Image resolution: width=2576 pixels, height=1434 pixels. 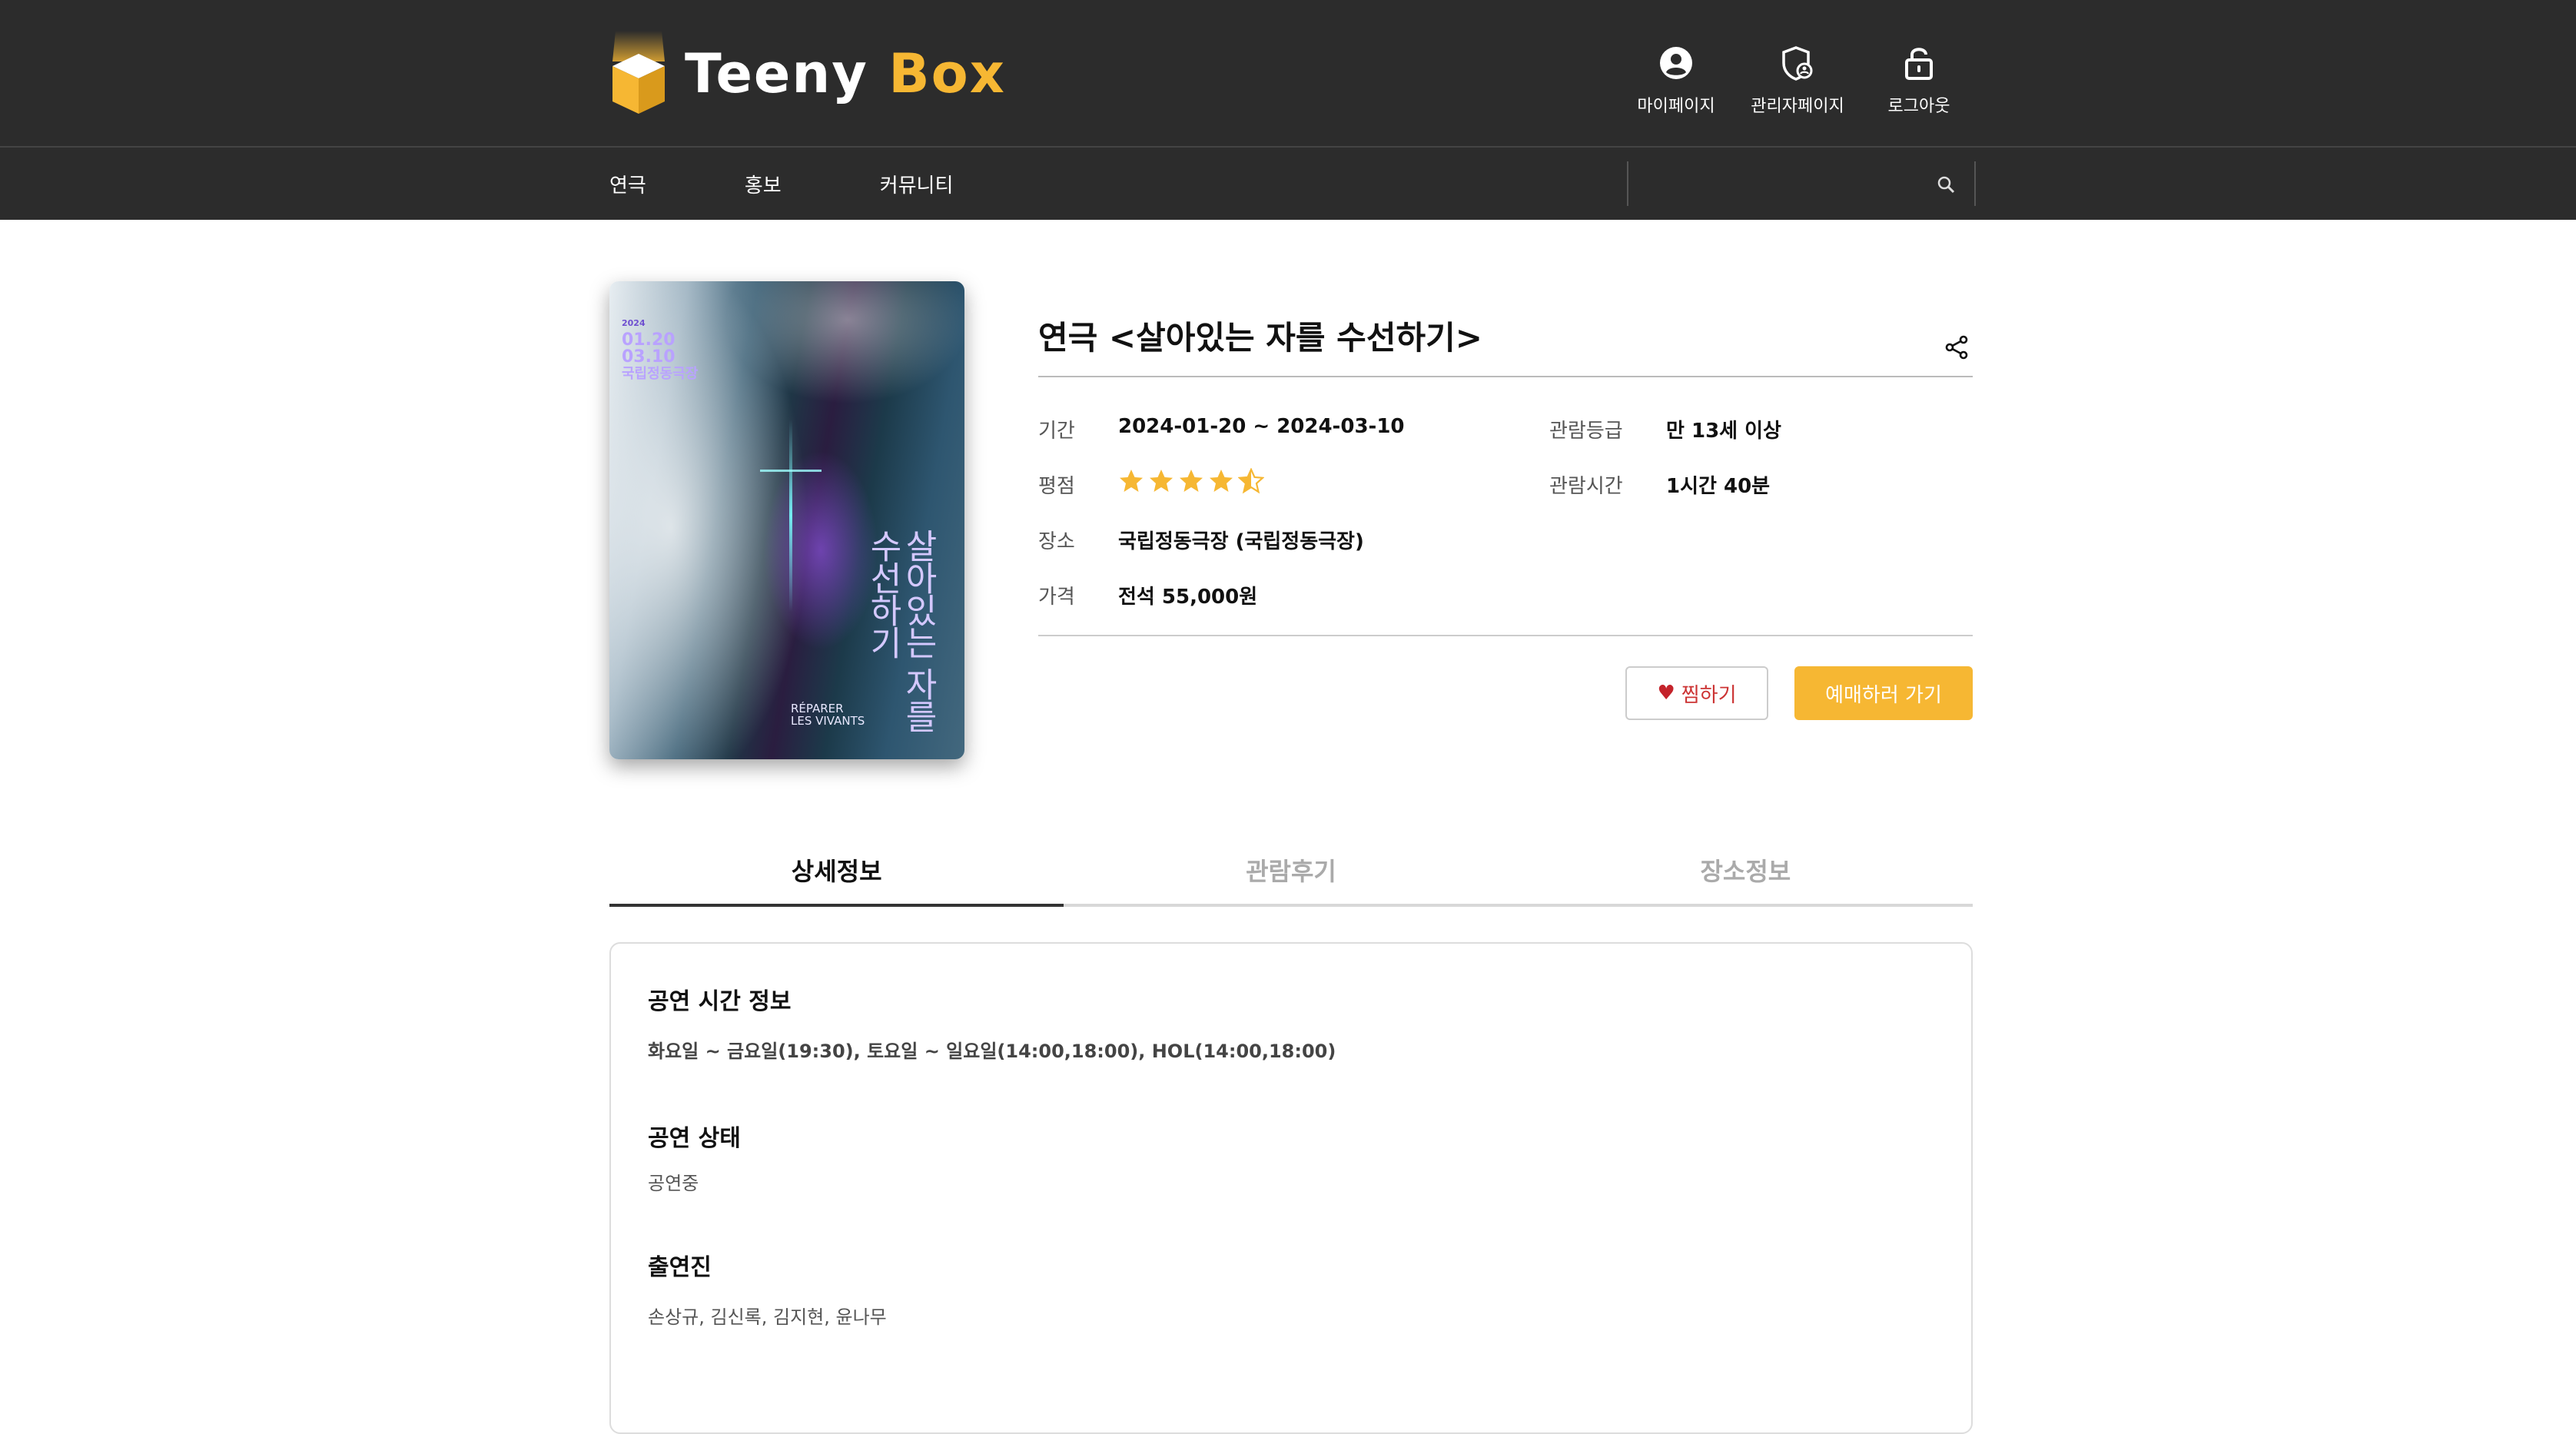 What do you see at coordinates (1288, 74) in the screenshot?
I see `top-header: Teeny Box 마이페이지 관리자페이지 로그아웃` at bounding box center [1288, 74].